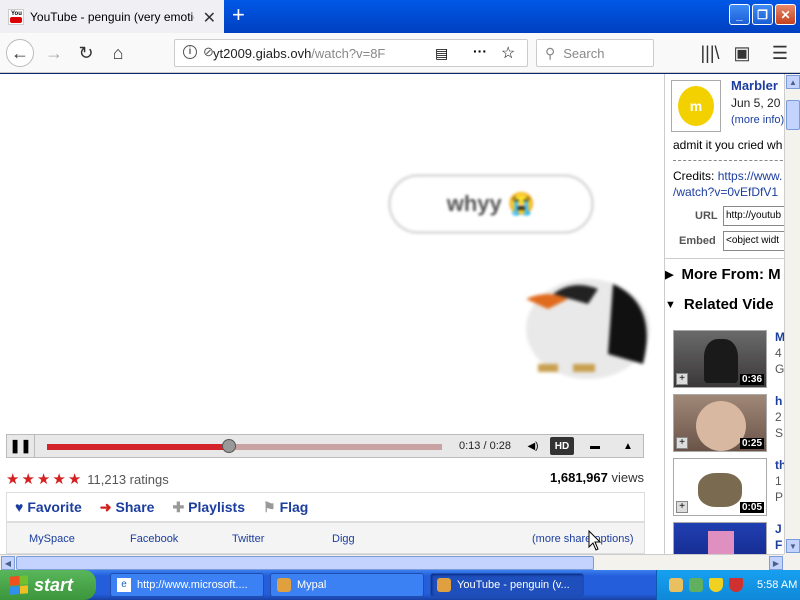 This screenshot has height=600, width=800. I want to click on vertical-scroll-thumb, so click(793, 115).